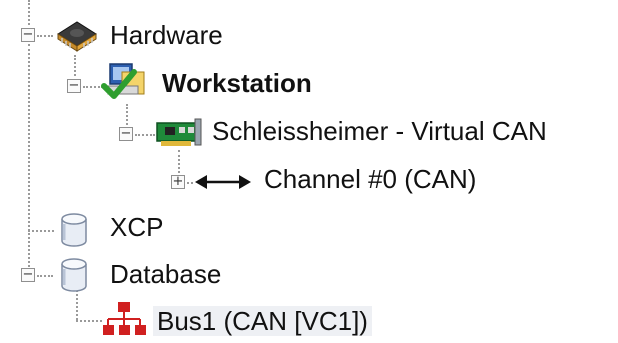 This screenshot has width=618, height=343. What do you see at coordinates (124, 82) in the screenshot?
I see `workstation-check-icon` at bounding box center [124, 82].